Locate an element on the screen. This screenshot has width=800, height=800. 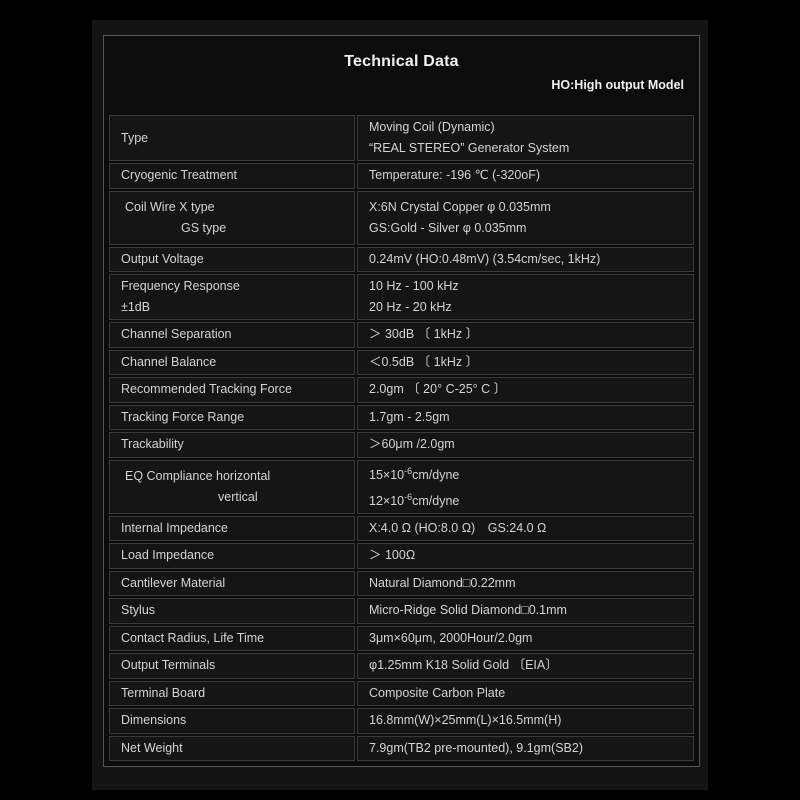
label-text: Coil Wire X type is located at coordinates (170, 206).